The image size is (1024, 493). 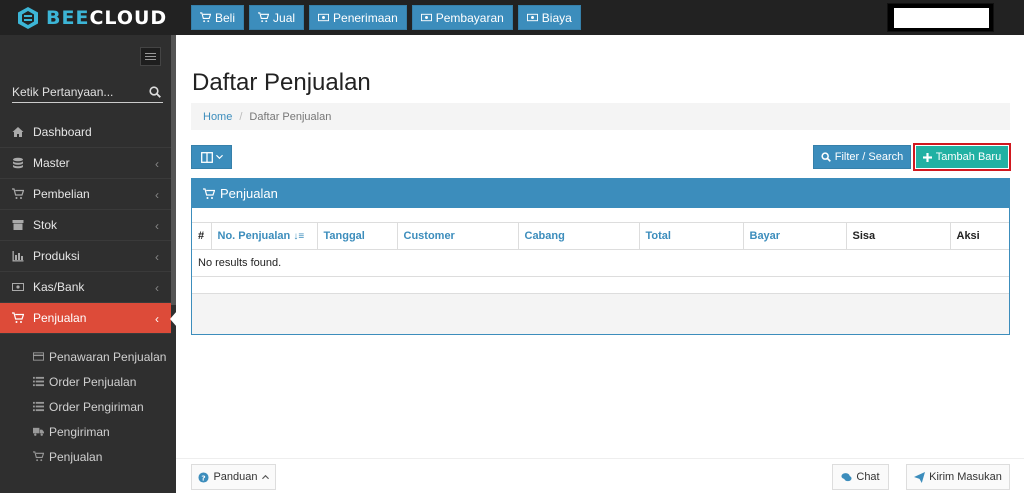 I want to click on submenu-item-penjualan: Penjualan, so click(x=85, y=456).